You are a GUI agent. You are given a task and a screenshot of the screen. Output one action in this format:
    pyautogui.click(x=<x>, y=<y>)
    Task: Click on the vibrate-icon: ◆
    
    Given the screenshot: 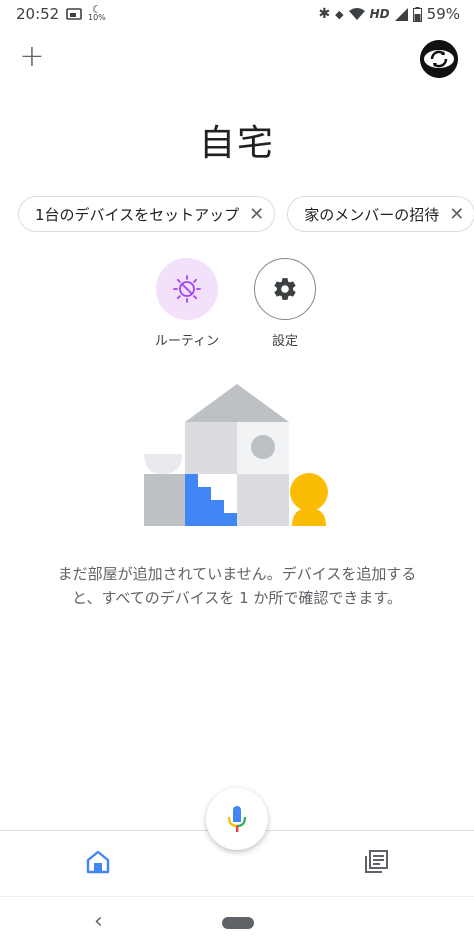 What is the action you would take?
    pyautogui.click(x=339, y=14)
    